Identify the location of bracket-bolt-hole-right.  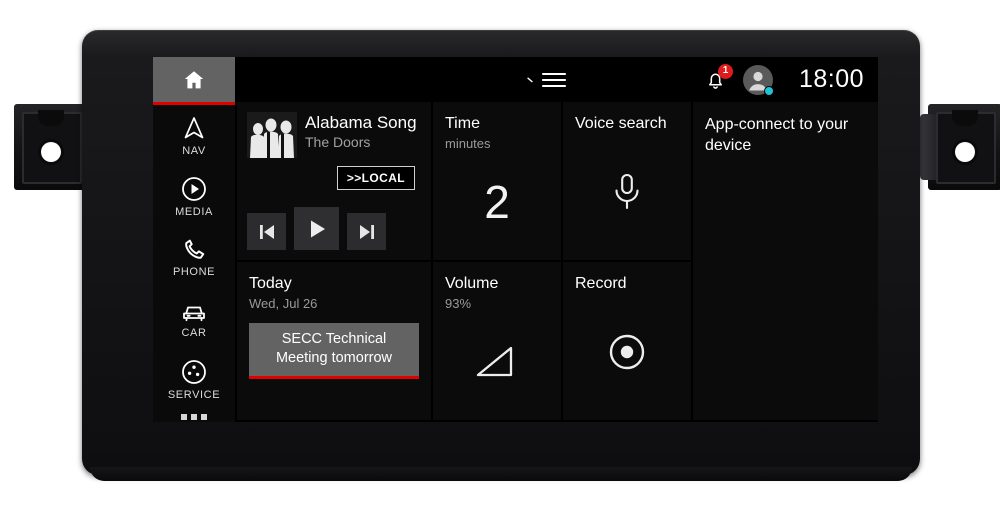
(965, 152).